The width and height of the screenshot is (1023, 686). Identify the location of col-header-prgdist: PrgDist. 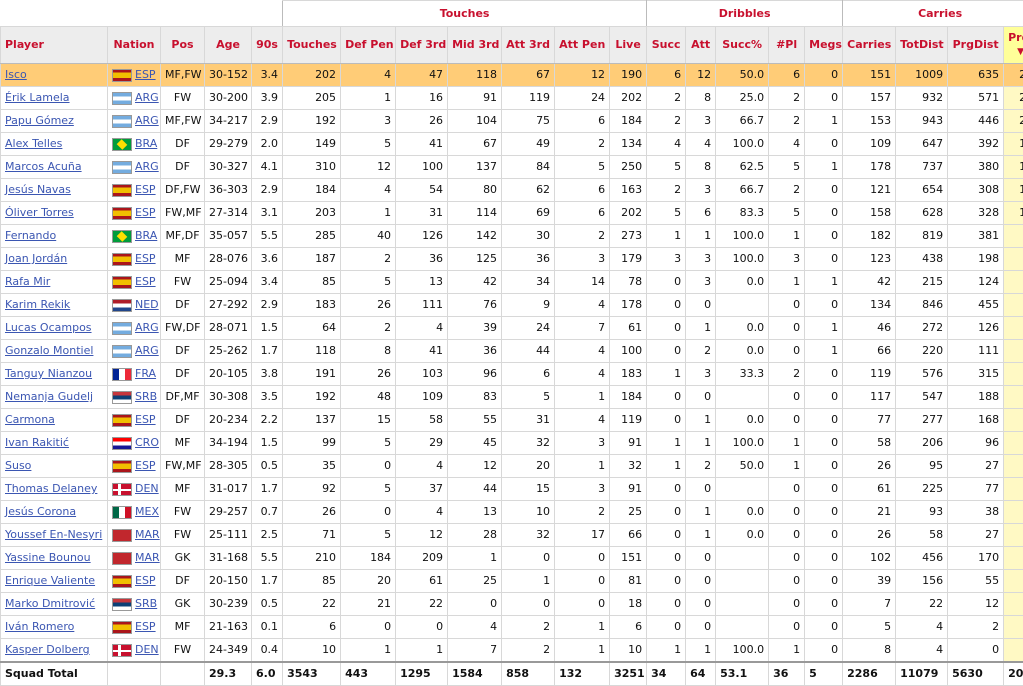
(976, 45).